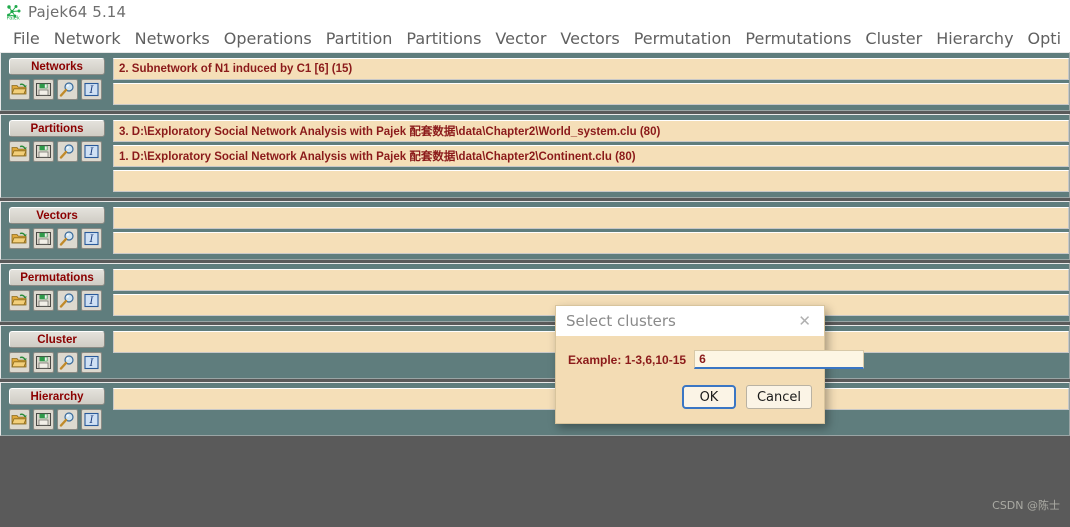  What do you see at coordinates (535, 12) in the screenshot?
I see `window-titlebar: Pajek Pajek64 5.14` at bounding box center [535, 12].